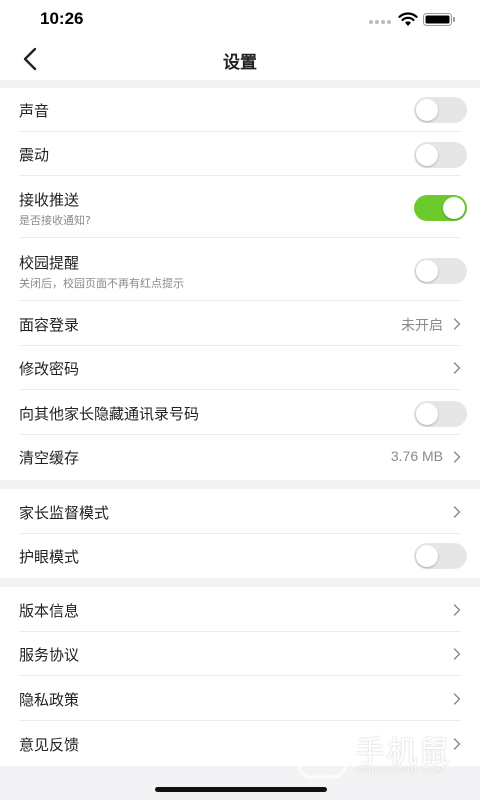  What do you see at coordinates (64, 513) in the screenshot?
I see `row-title: 家长监督模式` at bounding box center [64, 513].